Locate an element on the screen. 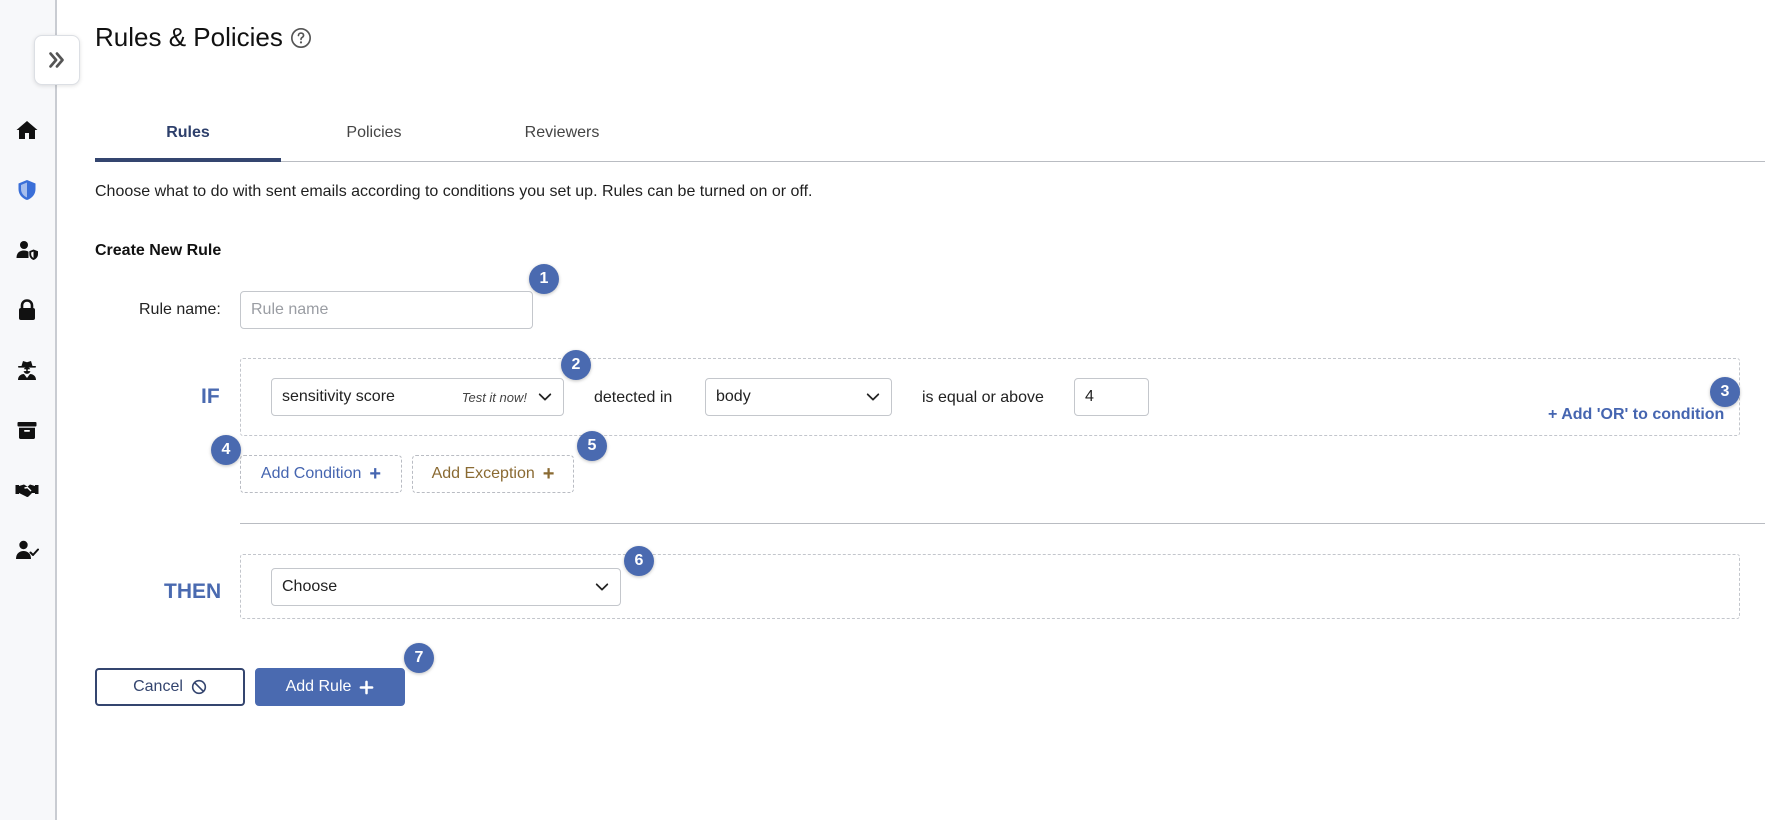 This screenshot has width=1765, height=820. condition-field-value: sensitivity score is located at coordinates (338, 396).